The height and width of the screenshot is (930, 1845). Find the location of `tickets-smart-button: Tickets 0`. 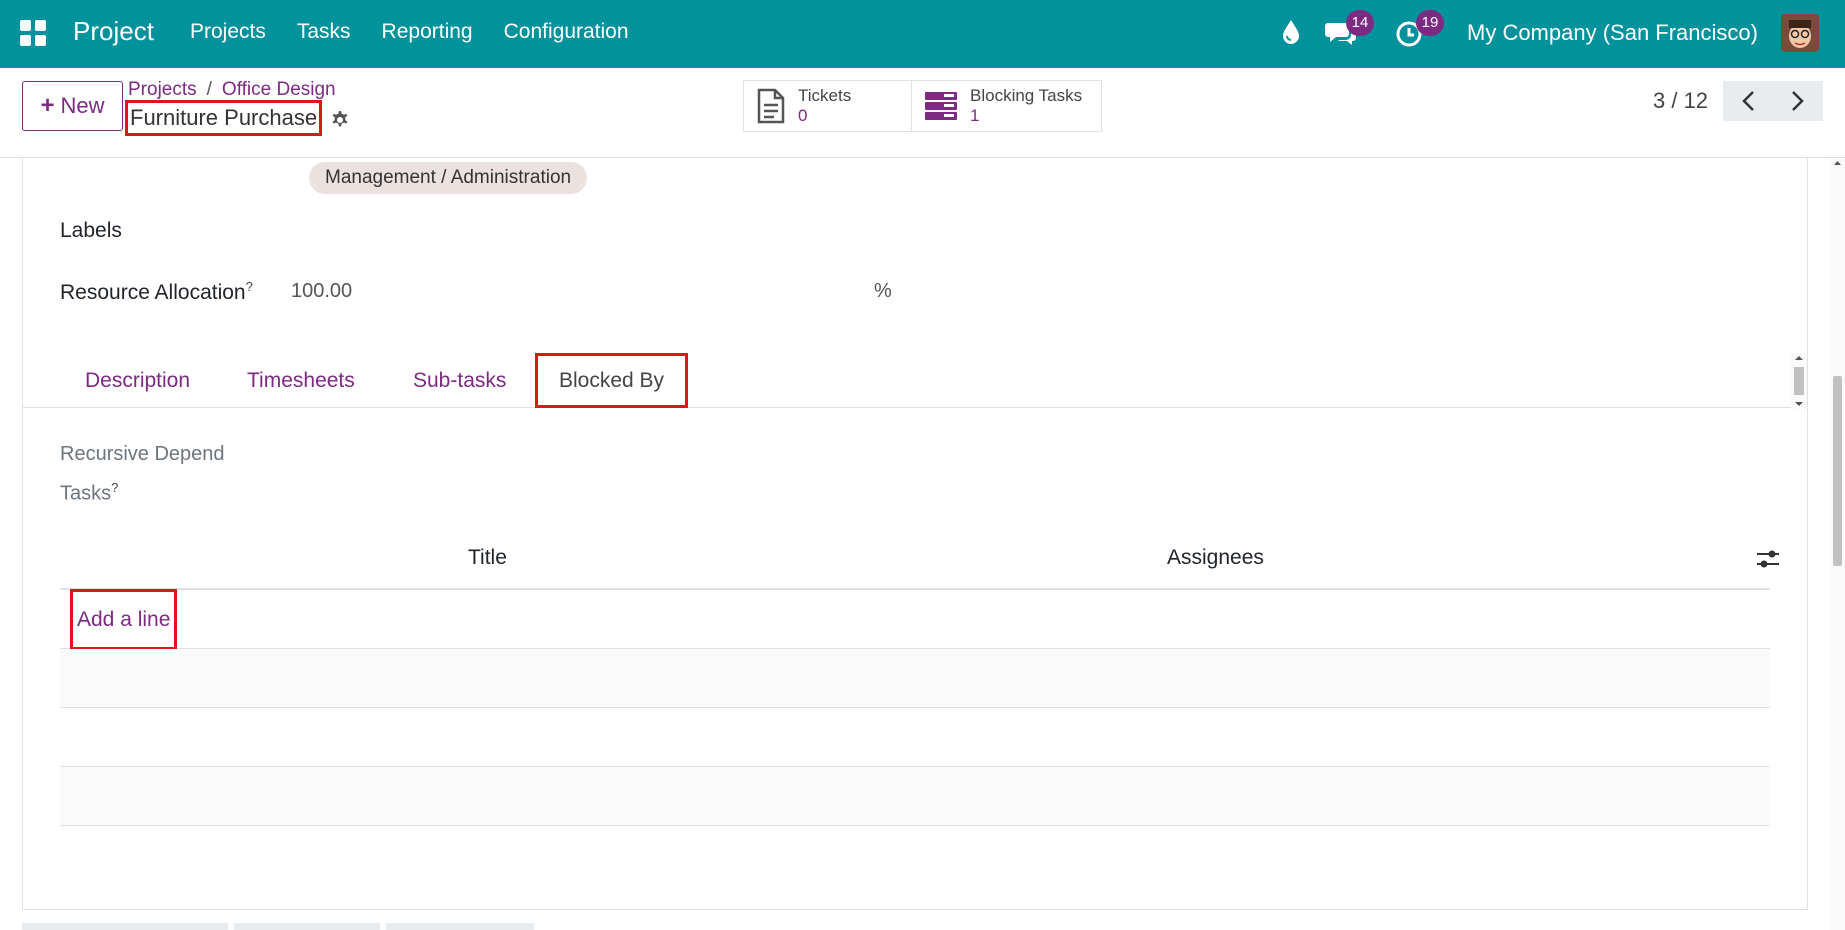

tickets-smart-button: Tickets 0 is located at coordinates (827, 106).